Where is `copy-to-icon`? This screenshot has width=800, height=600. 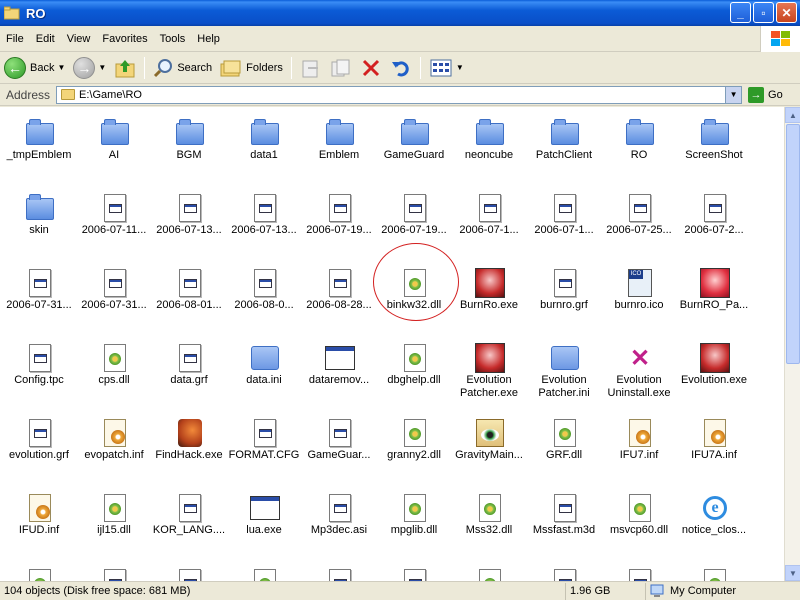
copy-to-icon is located at coordinates (340, 67).